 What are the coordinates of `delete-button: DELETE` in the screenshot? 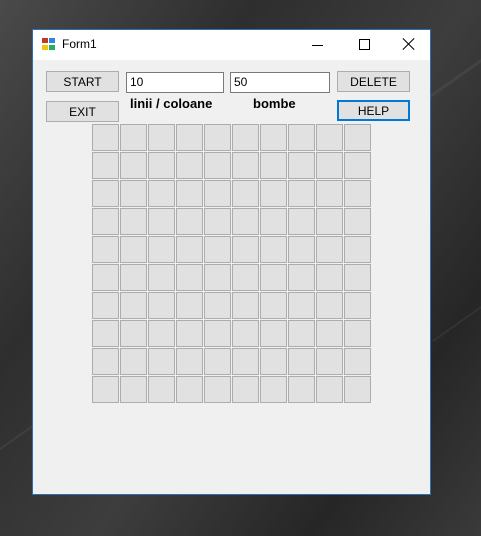 It's located at (373, 81).